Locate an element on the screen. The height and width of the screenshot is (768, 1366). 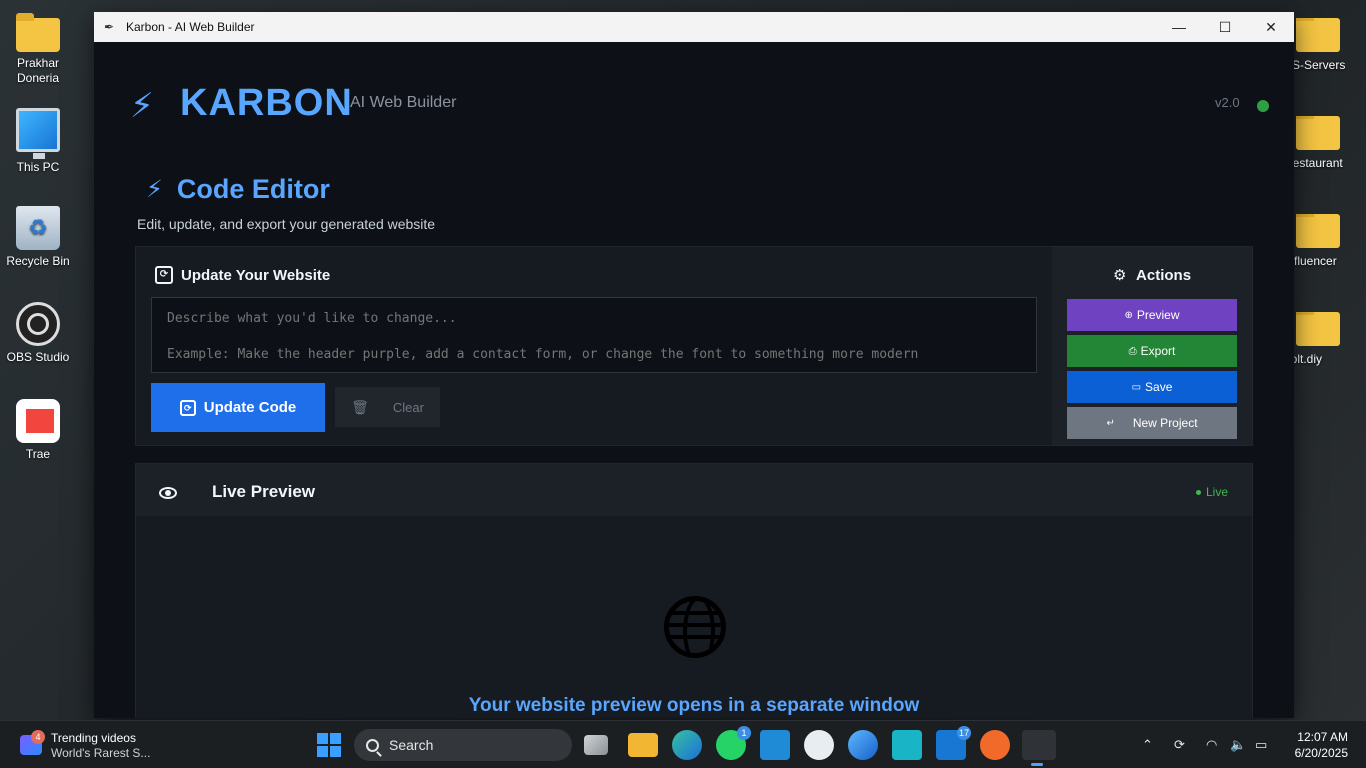
update-heading-text: Update Your Website is located at coordinates (256, 275).